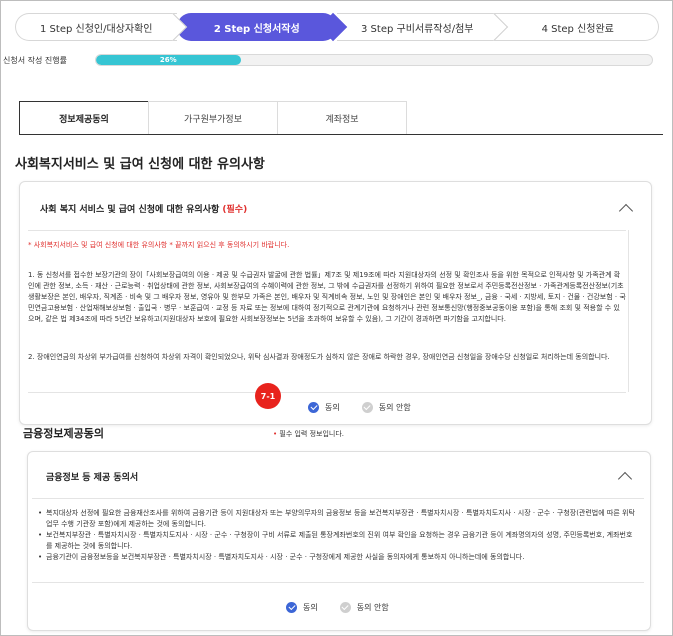 This screenshot has width=673, height=636. Describe the element at coordinates (374, 60) in the screenshot. I see `progress-bar: 26%` at that location.